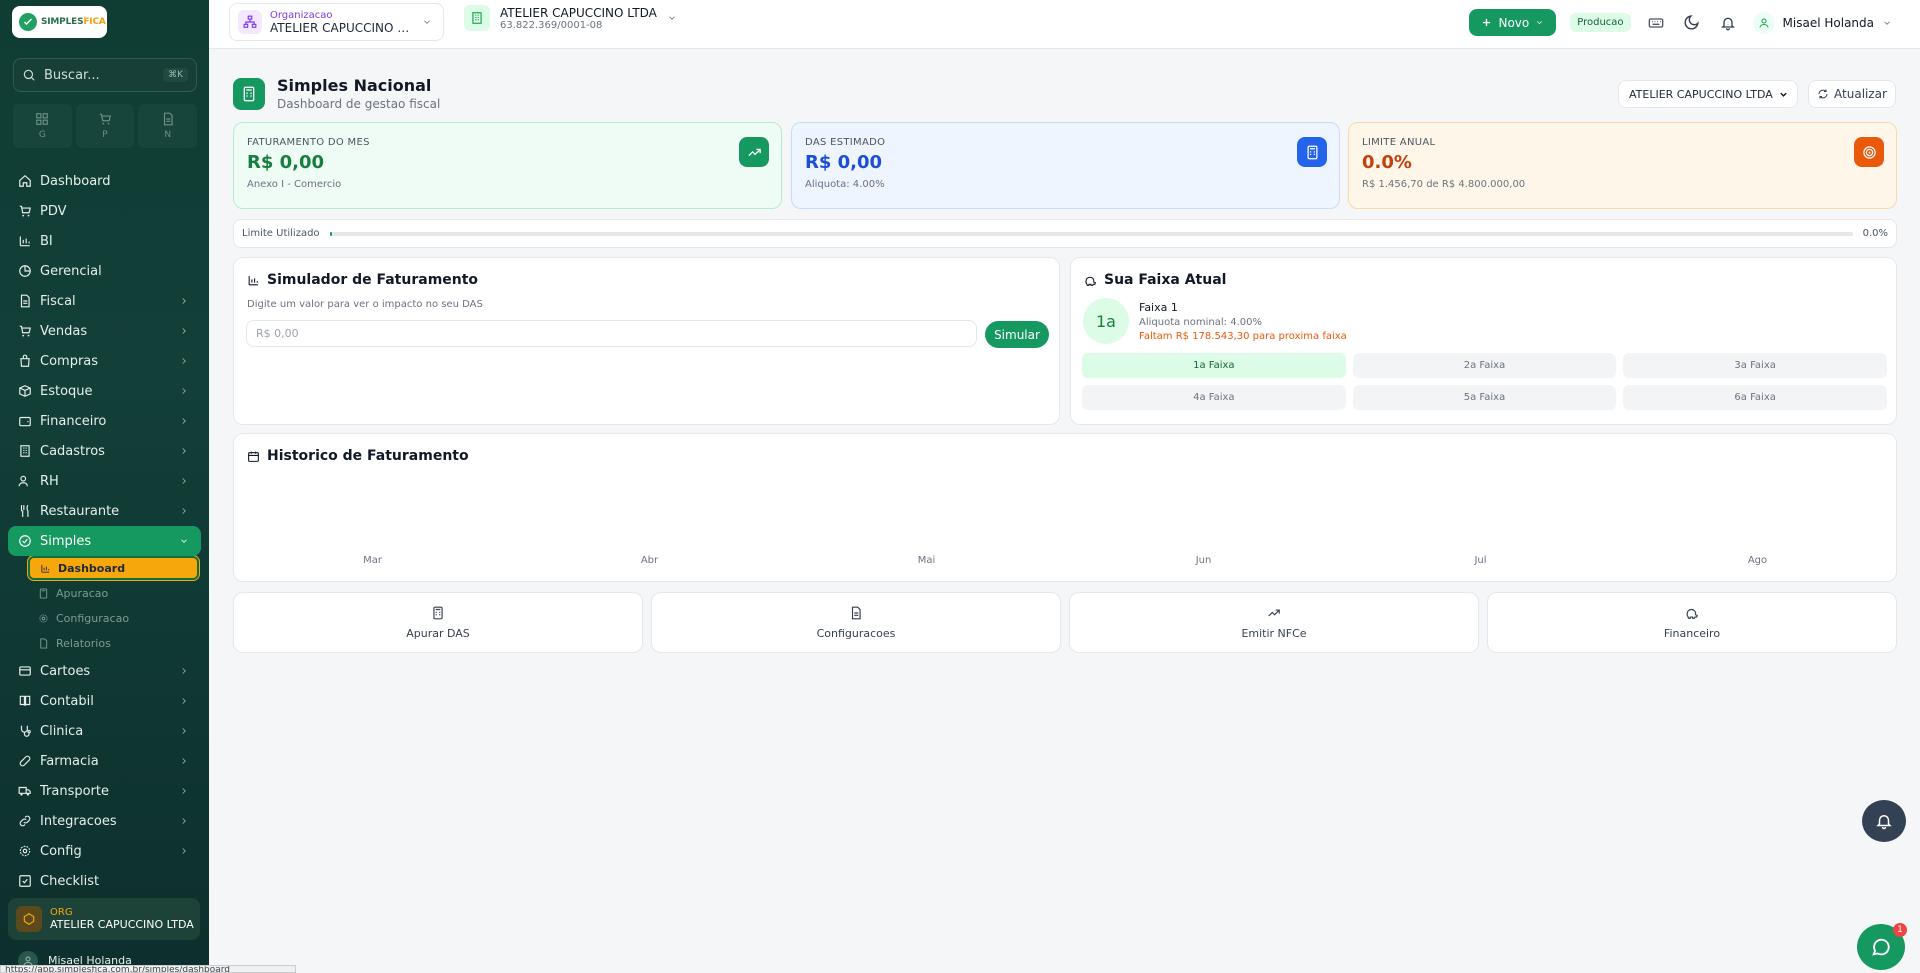  Describe the element at coordinates (438, 622) in the screenshot. I see `action-apurar-das: Apurar DAS` at that location.